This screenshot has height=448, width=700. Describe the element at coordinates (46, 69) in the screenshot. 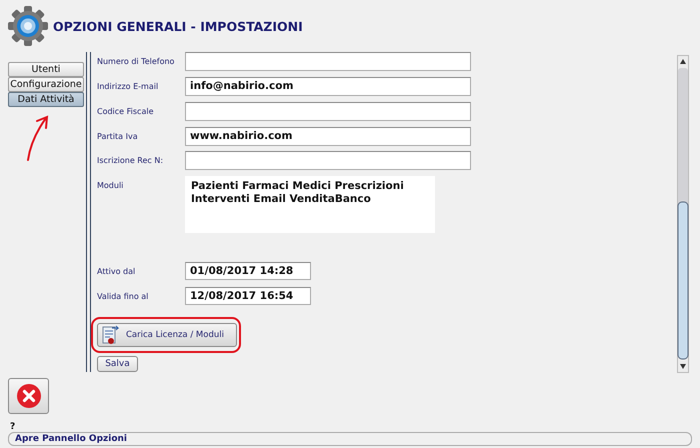

I see `nav-tab: Utenti` at that location.